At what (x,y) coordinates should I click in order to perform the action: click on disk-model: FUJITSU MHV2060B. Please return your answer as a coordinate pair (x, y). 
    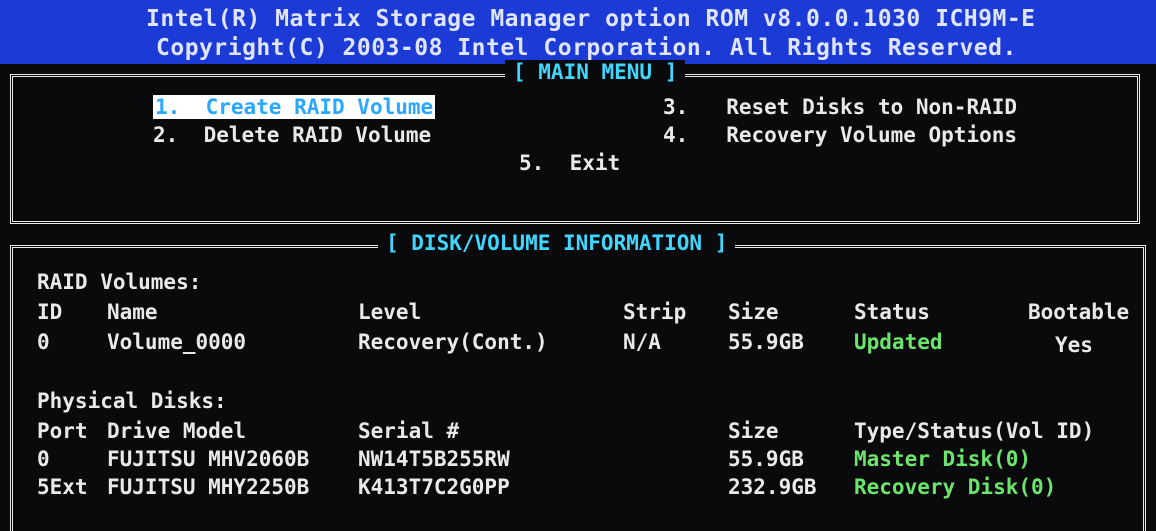
    Looking at the image, I should click on (208, 459).